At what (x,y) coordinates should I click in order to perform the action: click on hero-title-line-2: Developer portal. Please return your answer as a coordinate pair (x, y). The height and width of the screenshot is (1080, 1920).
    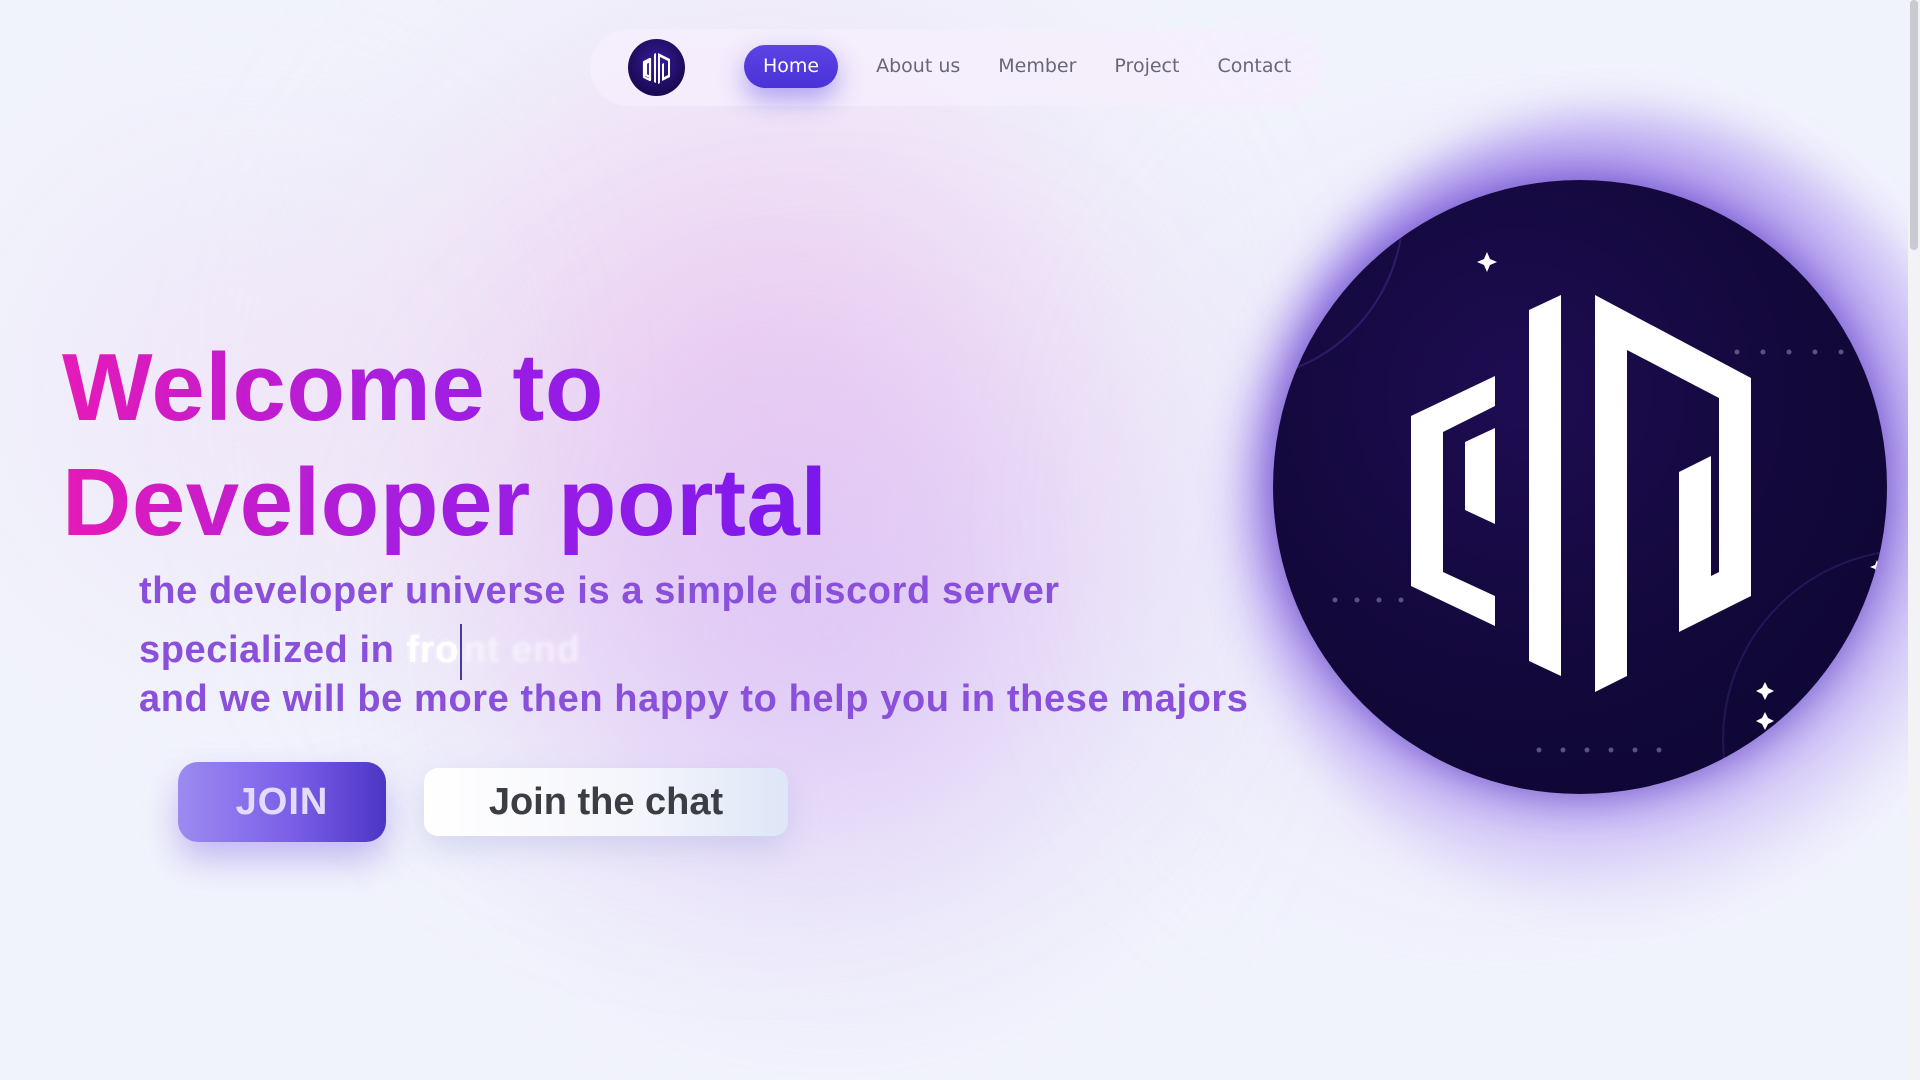
    Looking at the image, I should click on (445, 502).